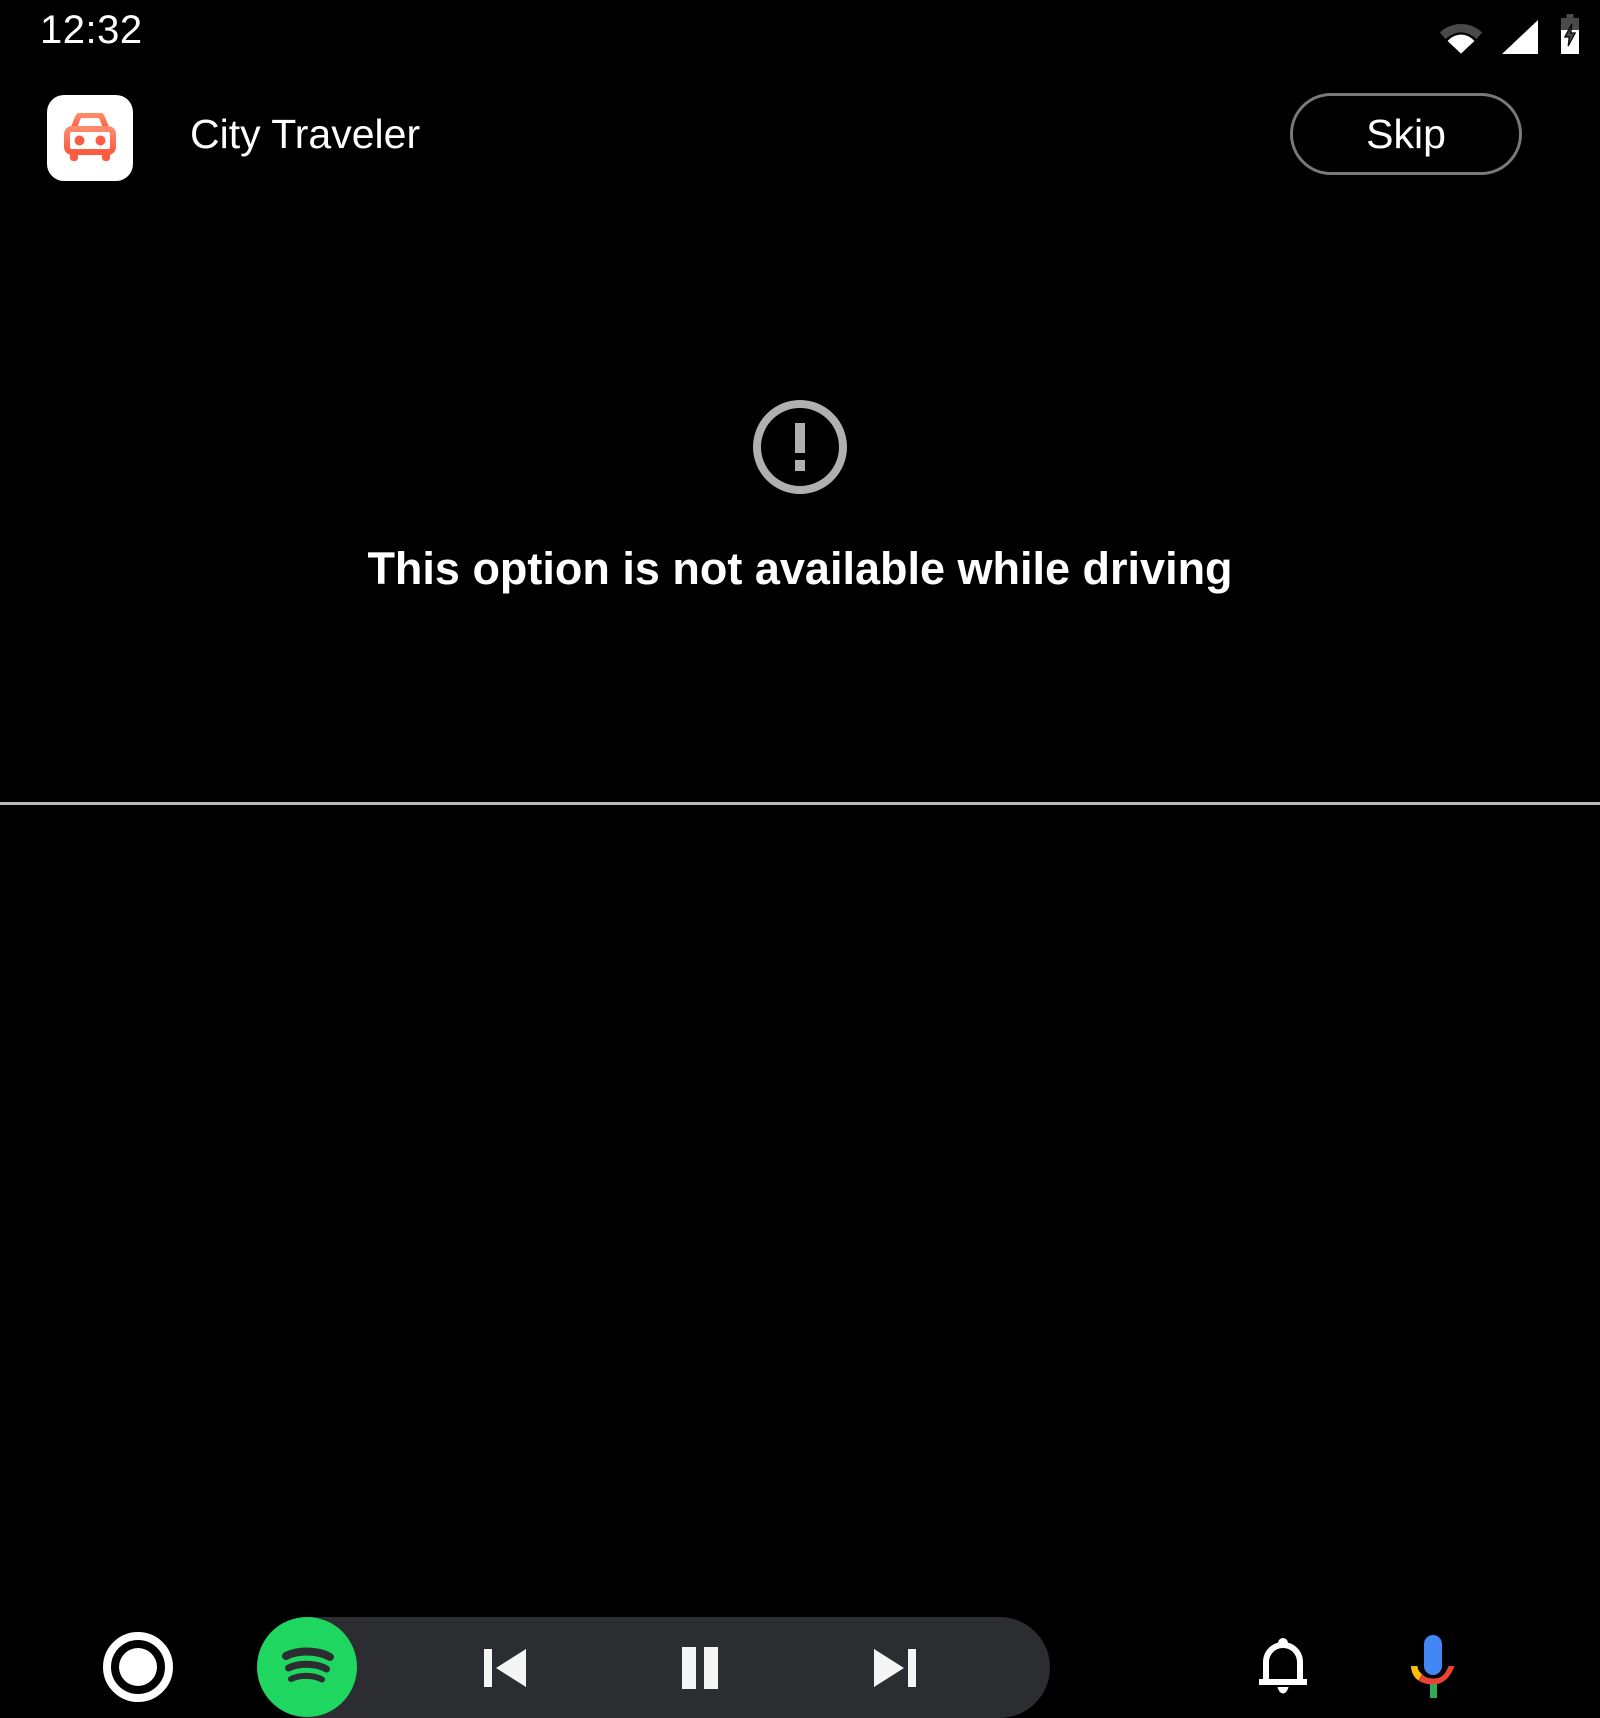  Describe the element at coordinates (1461, 39) in the screenshot. I see `wifi-icon` at that location.